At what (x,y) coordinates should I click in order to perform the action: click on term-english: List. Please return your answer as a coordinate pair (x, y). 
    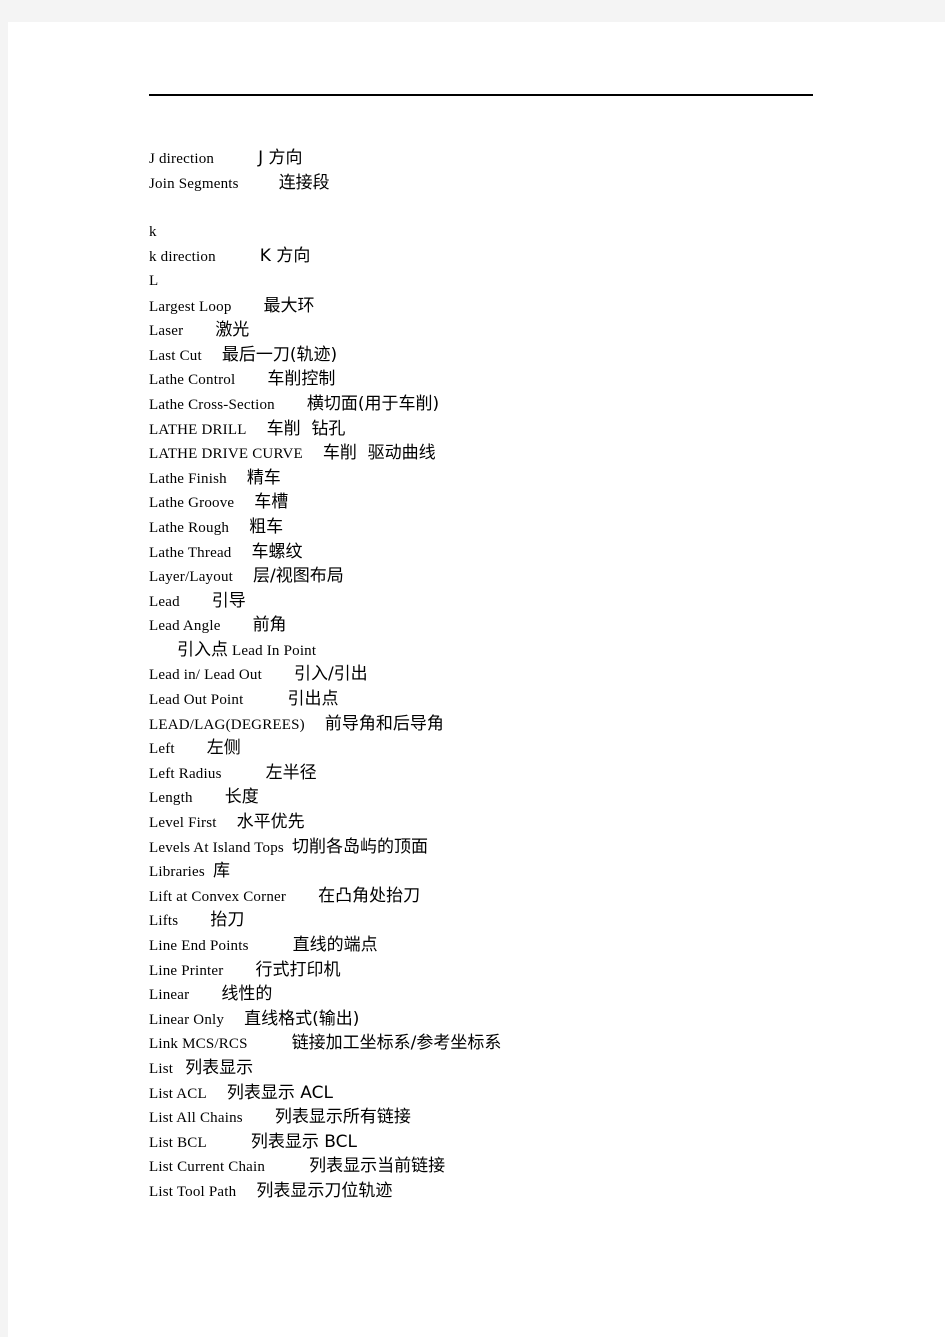
    Looking at the image, I should click on (161, 1068).